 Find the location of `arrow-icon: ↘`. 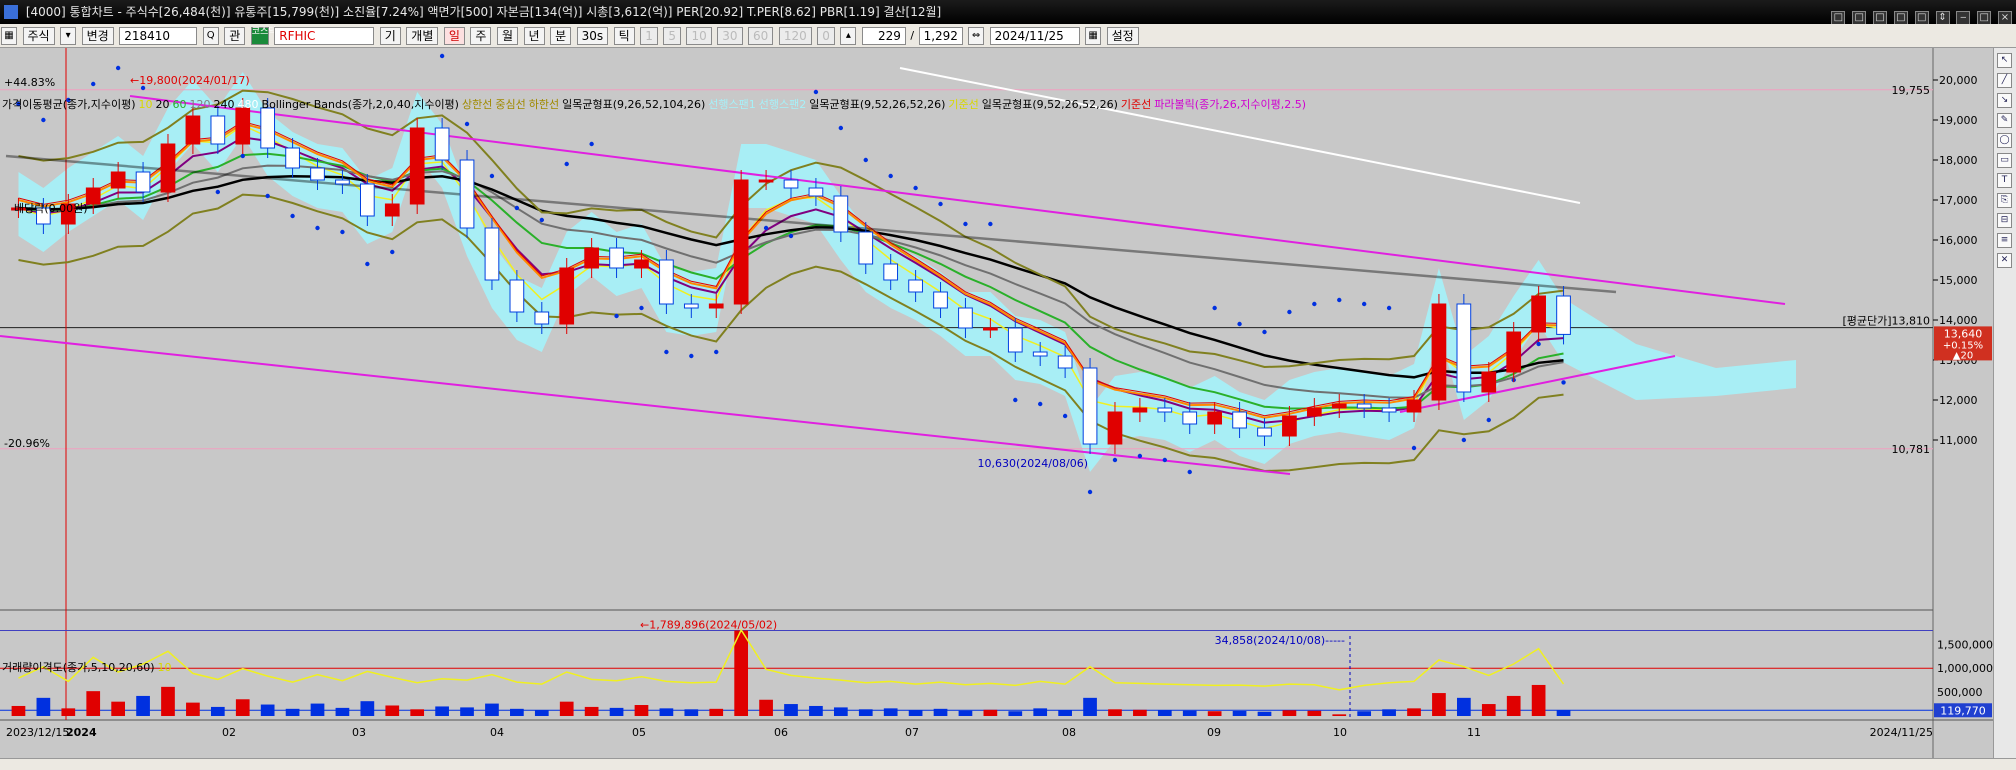

arrow-icon: ↘ is located at coordinates (2004, 100).